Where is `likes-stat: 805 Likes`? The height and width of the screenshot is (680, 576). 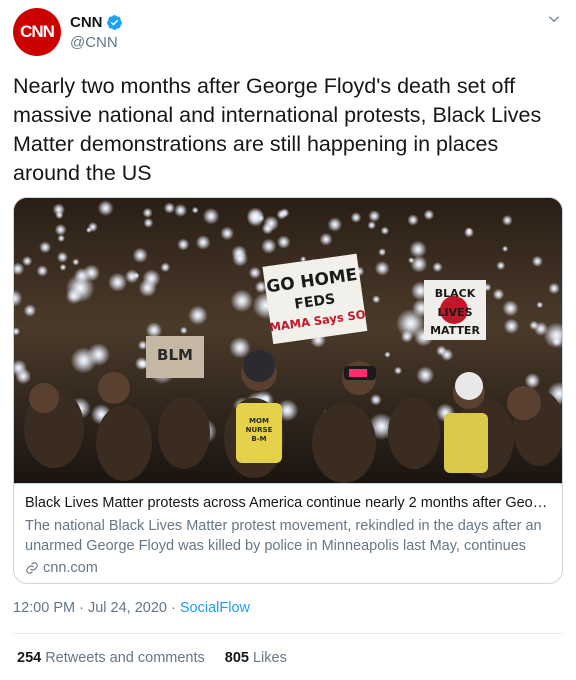 likes-stat: 805 Likes is located at coordinates (256, 658).